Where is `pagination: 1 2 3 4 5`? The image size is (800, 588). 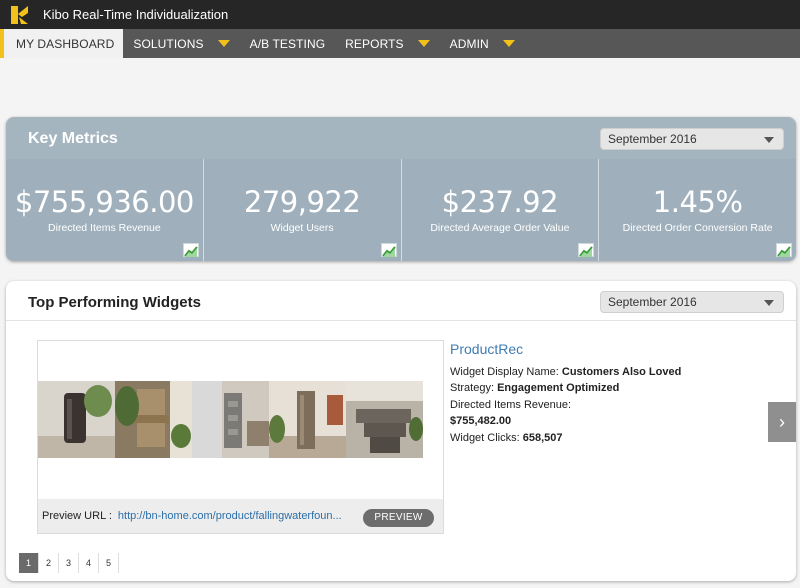 pagination: 1 2 3 4 5 is located at coordinates (69, 563).